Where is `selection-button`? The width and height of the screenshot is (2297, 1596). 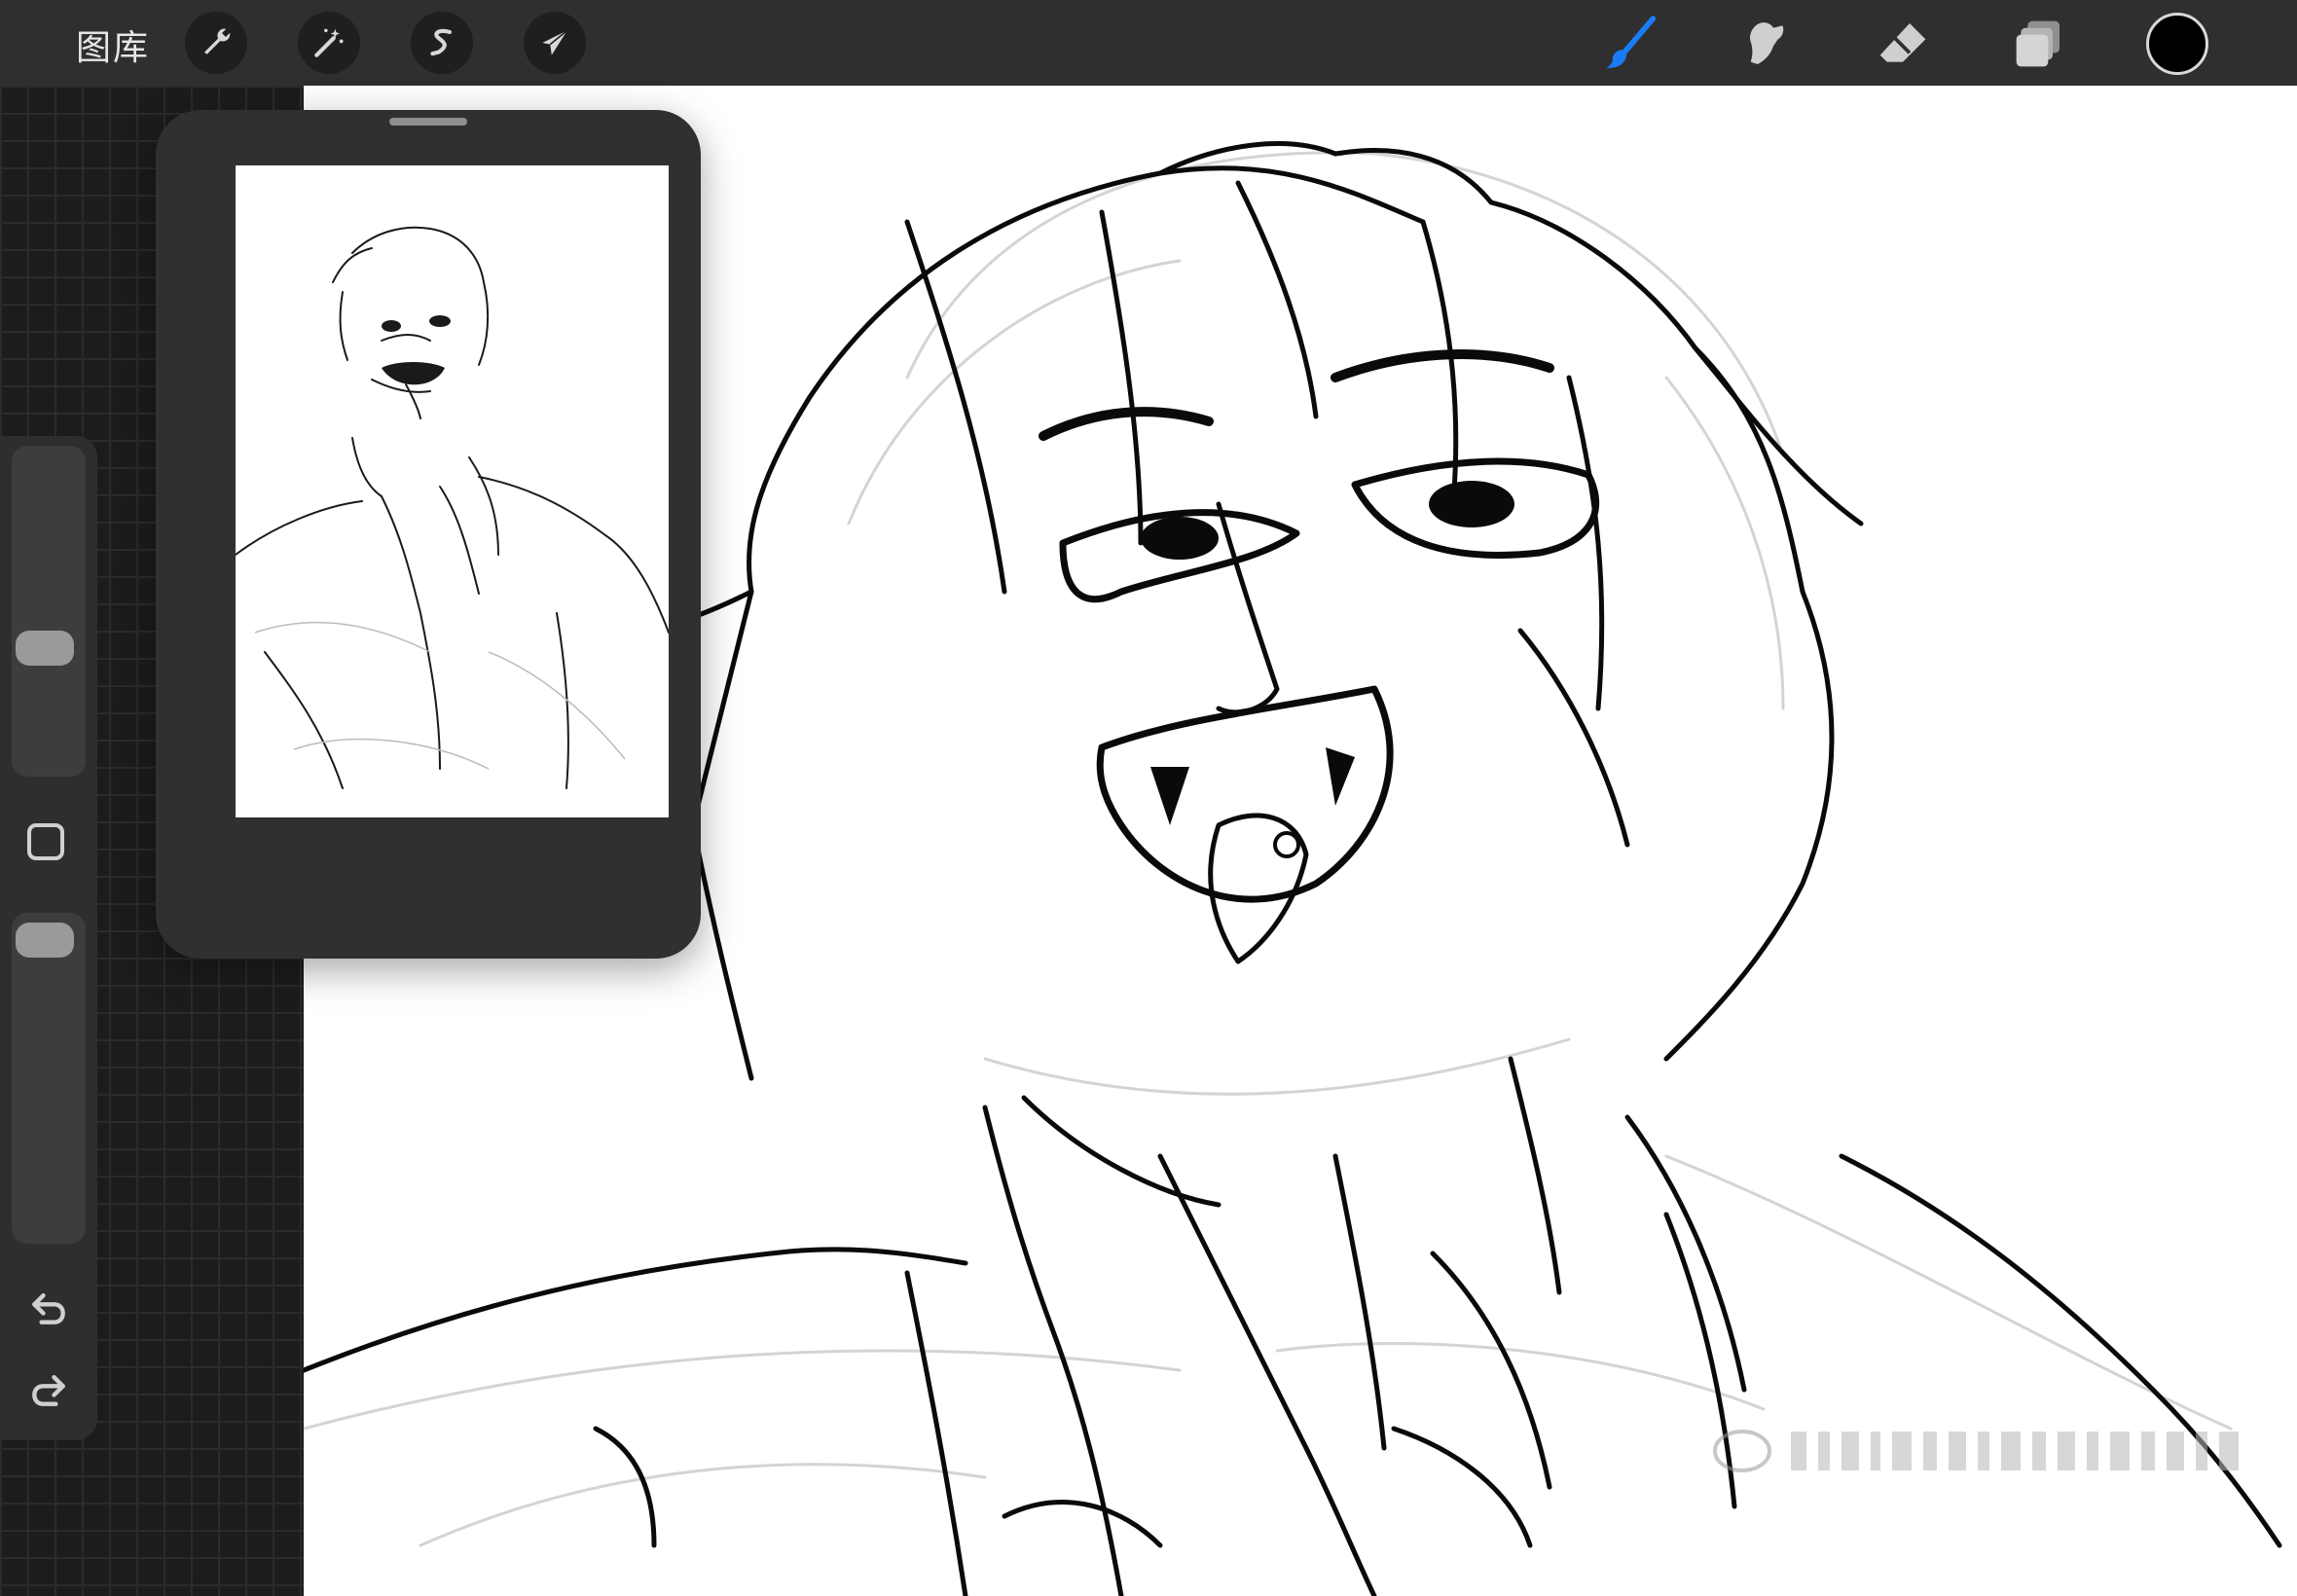 selection-button is located at coordinates (442, 43).